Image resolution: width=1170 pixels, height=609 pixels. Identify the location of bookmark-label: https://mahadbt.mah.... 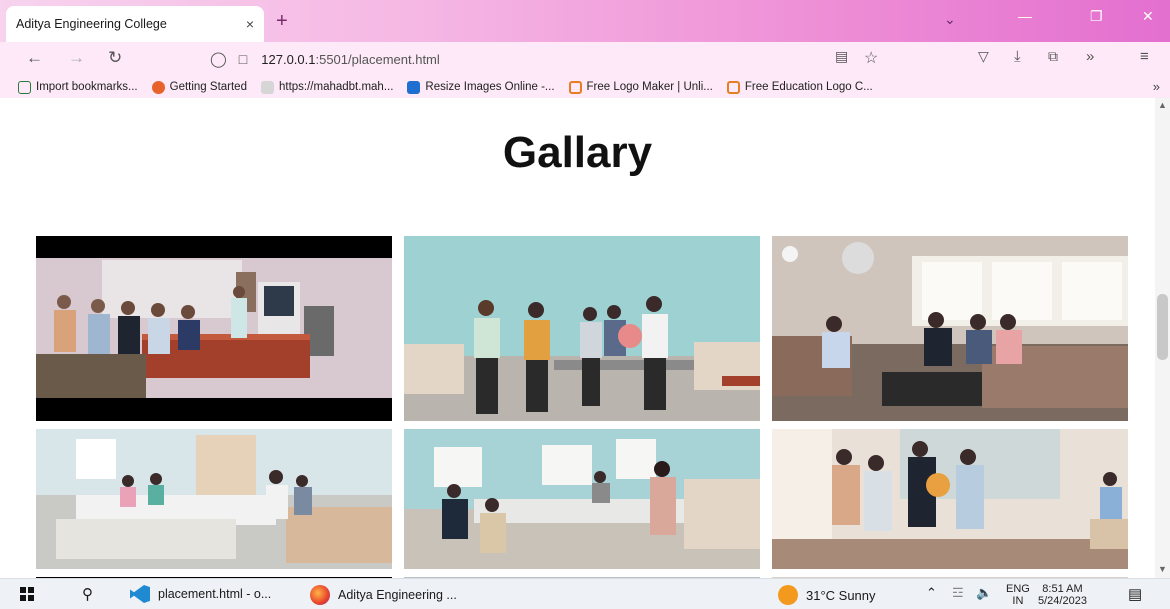
(336, 87).